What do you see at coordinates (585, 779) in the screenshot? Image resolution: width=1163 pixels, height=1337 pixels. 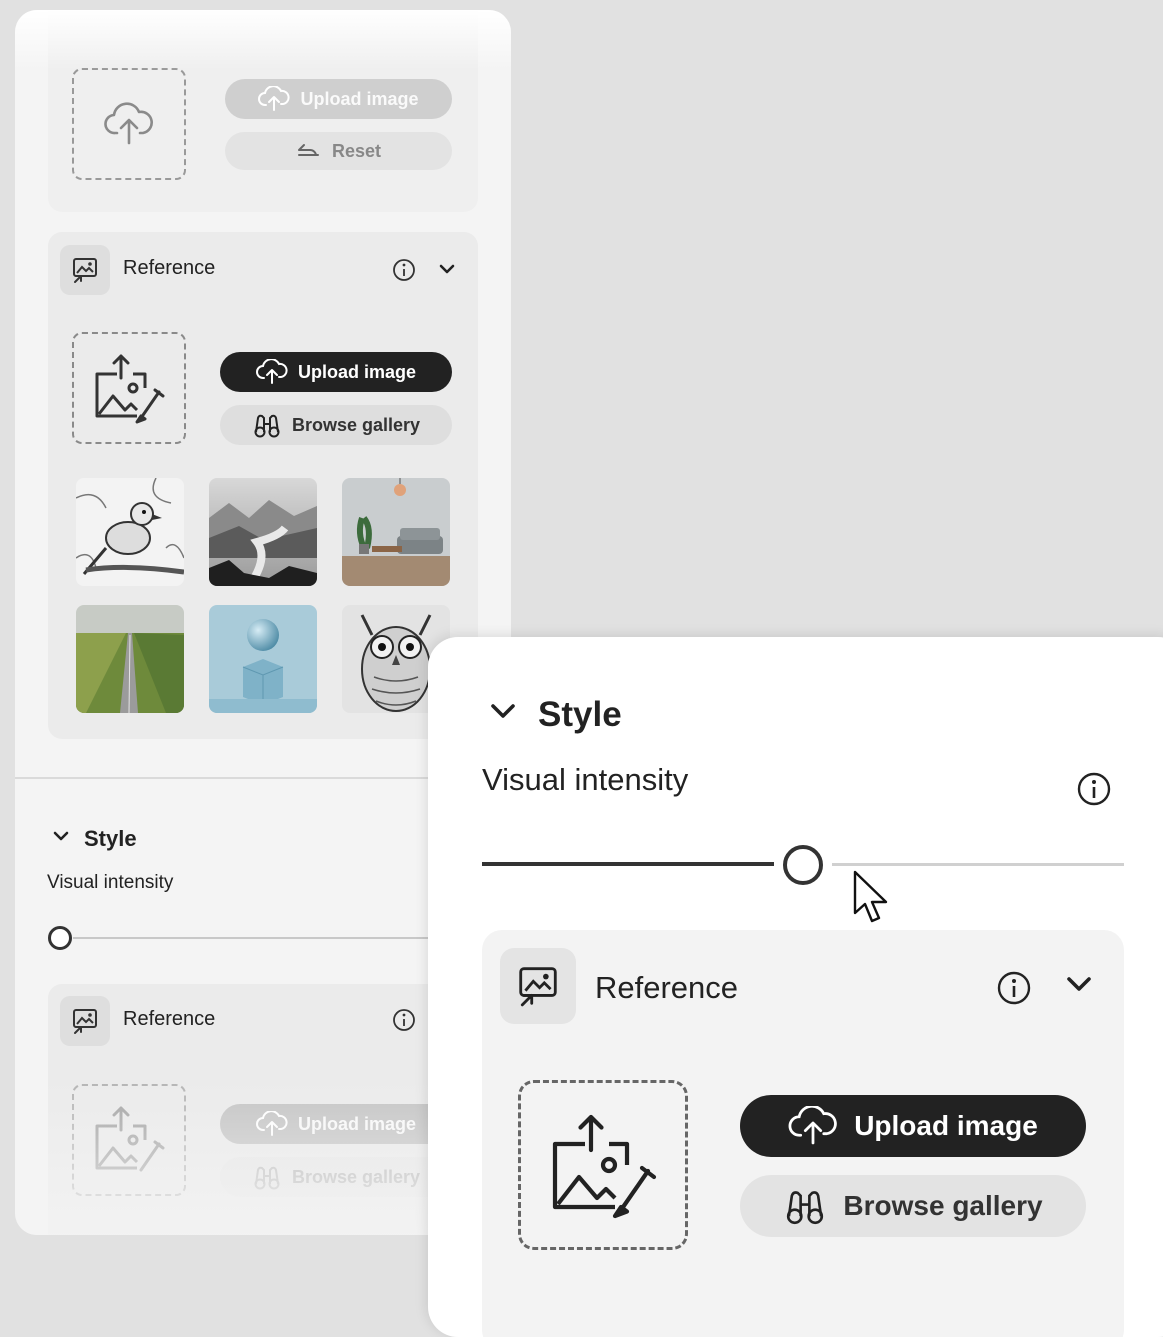 I see `zoom-visual-intensity-label: Visual intensity` at bounding box center [585, 779].